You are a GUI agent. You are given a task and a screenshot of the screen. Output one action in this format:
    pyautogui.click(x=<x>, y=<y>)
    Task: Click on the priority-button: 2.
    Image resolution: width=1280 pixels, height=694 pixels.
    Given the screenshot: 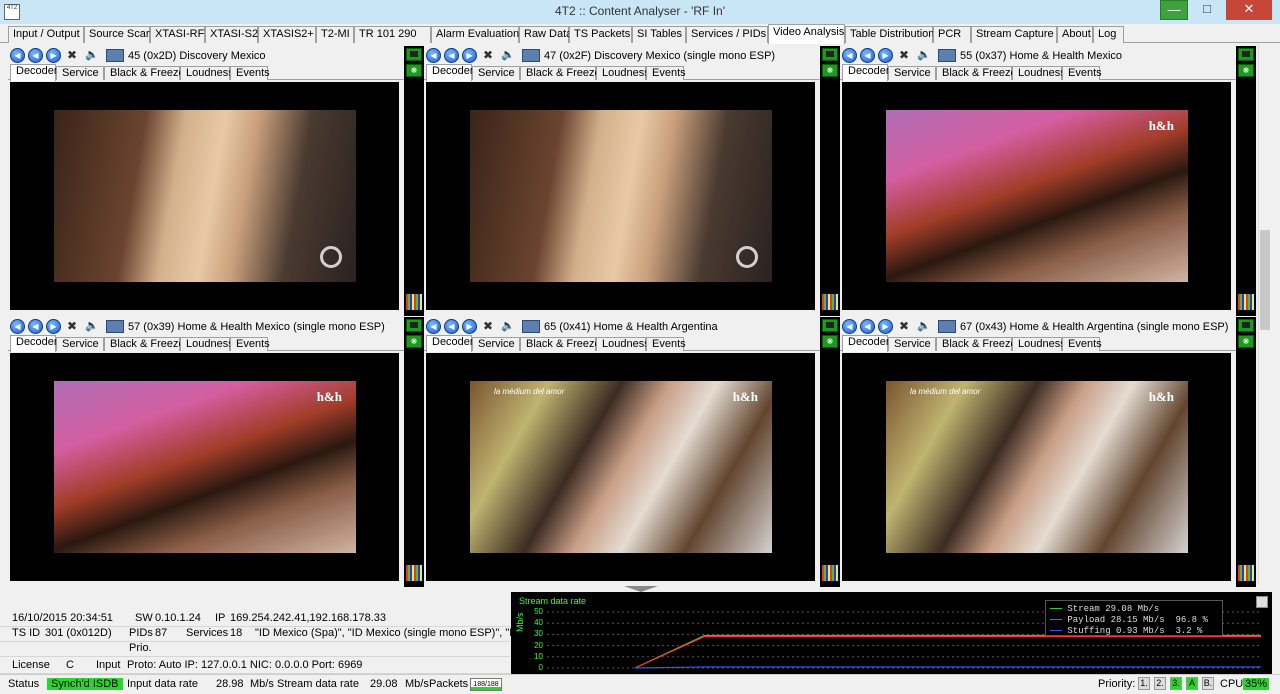 What is the action you would take?
    pyautogui.click(x=1160, y=683)
    